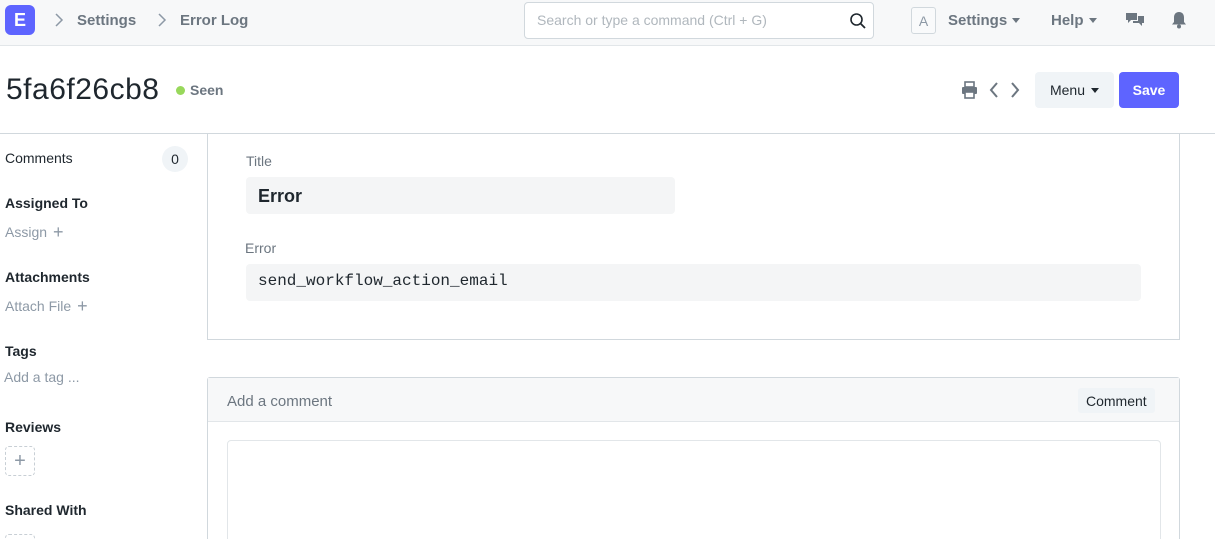  I want to click on sidebar-tags-label: Tags, so click(21, 351).